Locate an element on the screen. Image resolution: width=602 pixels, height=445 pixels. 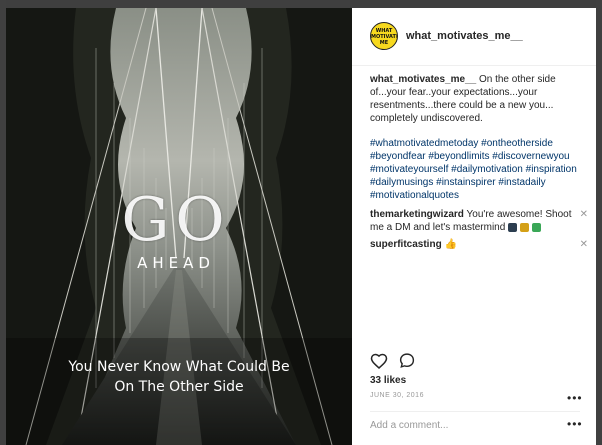
action-bar is located at coordinates (475, 362).